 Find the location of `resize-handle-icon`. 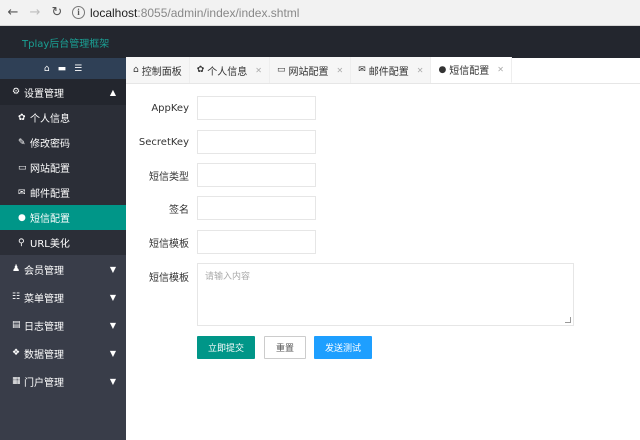

resize-handle-icon is located at coordinates (568, 320).